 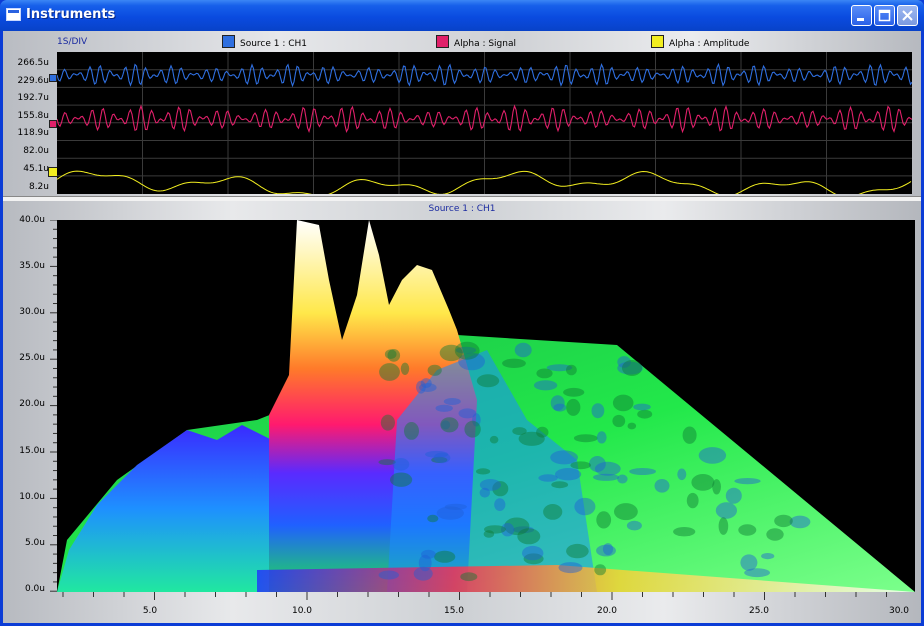 I want to click on x-tick: 25.0, so click(x=759, y=611).